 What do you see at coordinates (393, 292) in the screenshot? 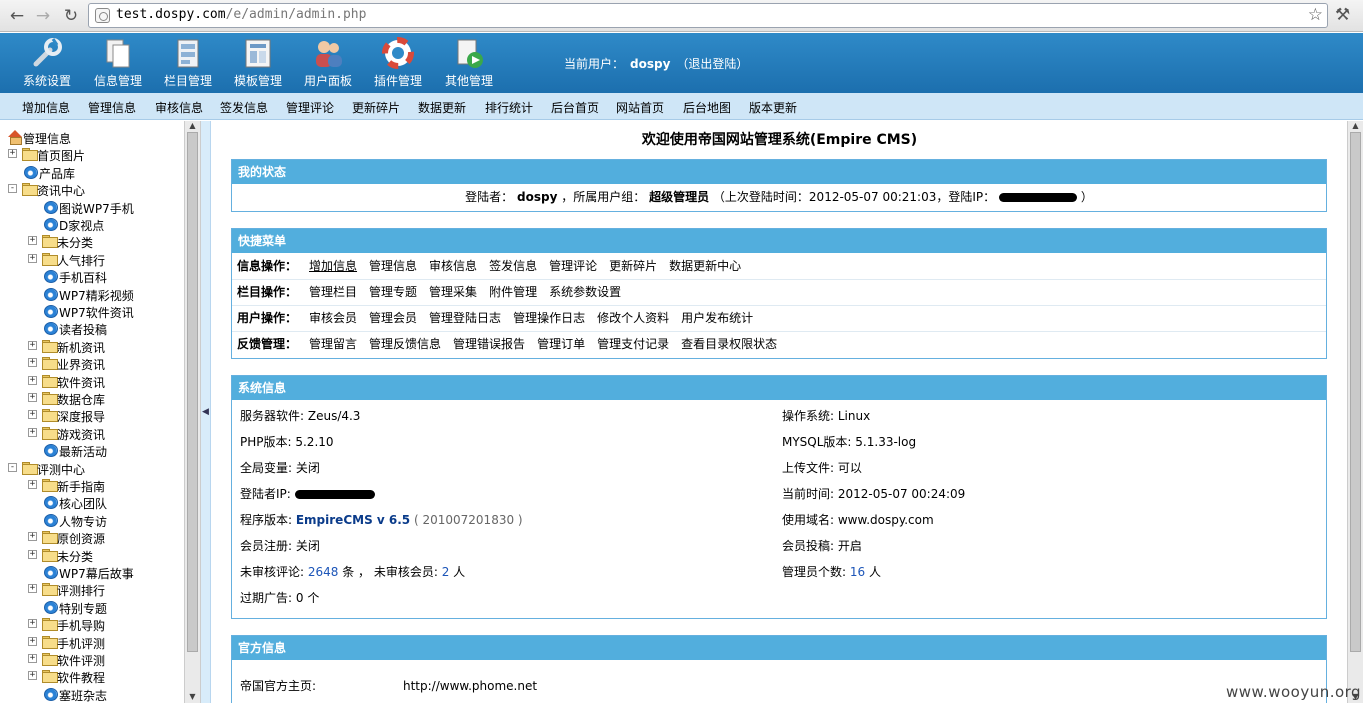
I see `quick-menu-link: 管理专题` at bounding box center [393, 292].